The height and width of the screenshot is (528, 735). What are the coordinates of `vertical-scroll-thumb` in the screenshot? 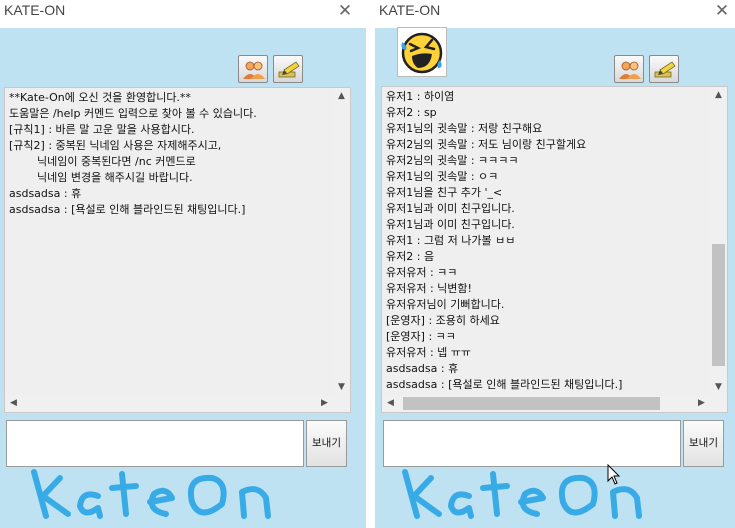 It's located at (718, 305).